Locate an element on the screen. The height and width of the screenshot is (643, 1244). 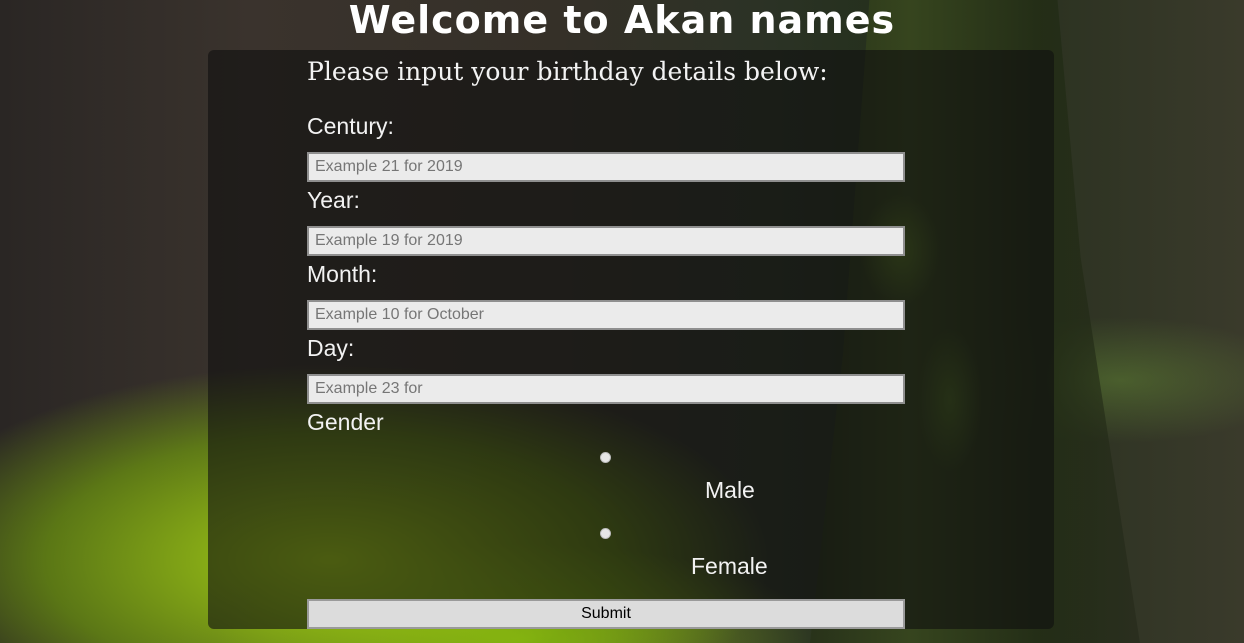
gender-male-radio is located at coordinates (605, 457).